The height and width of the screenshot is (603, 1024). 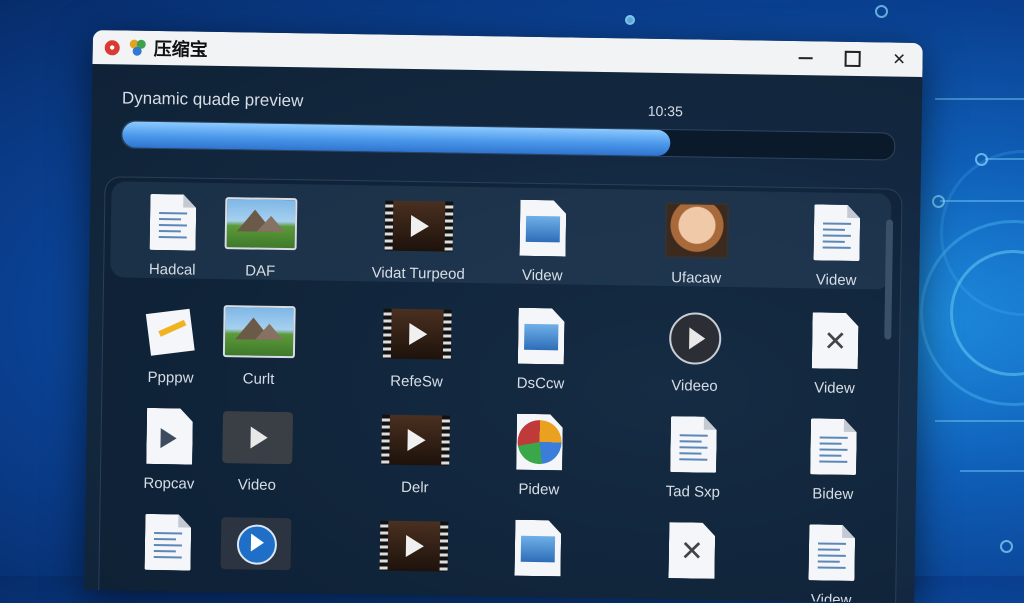 I want to click on file-grid-item: Delr, so click(x=416, y=456).